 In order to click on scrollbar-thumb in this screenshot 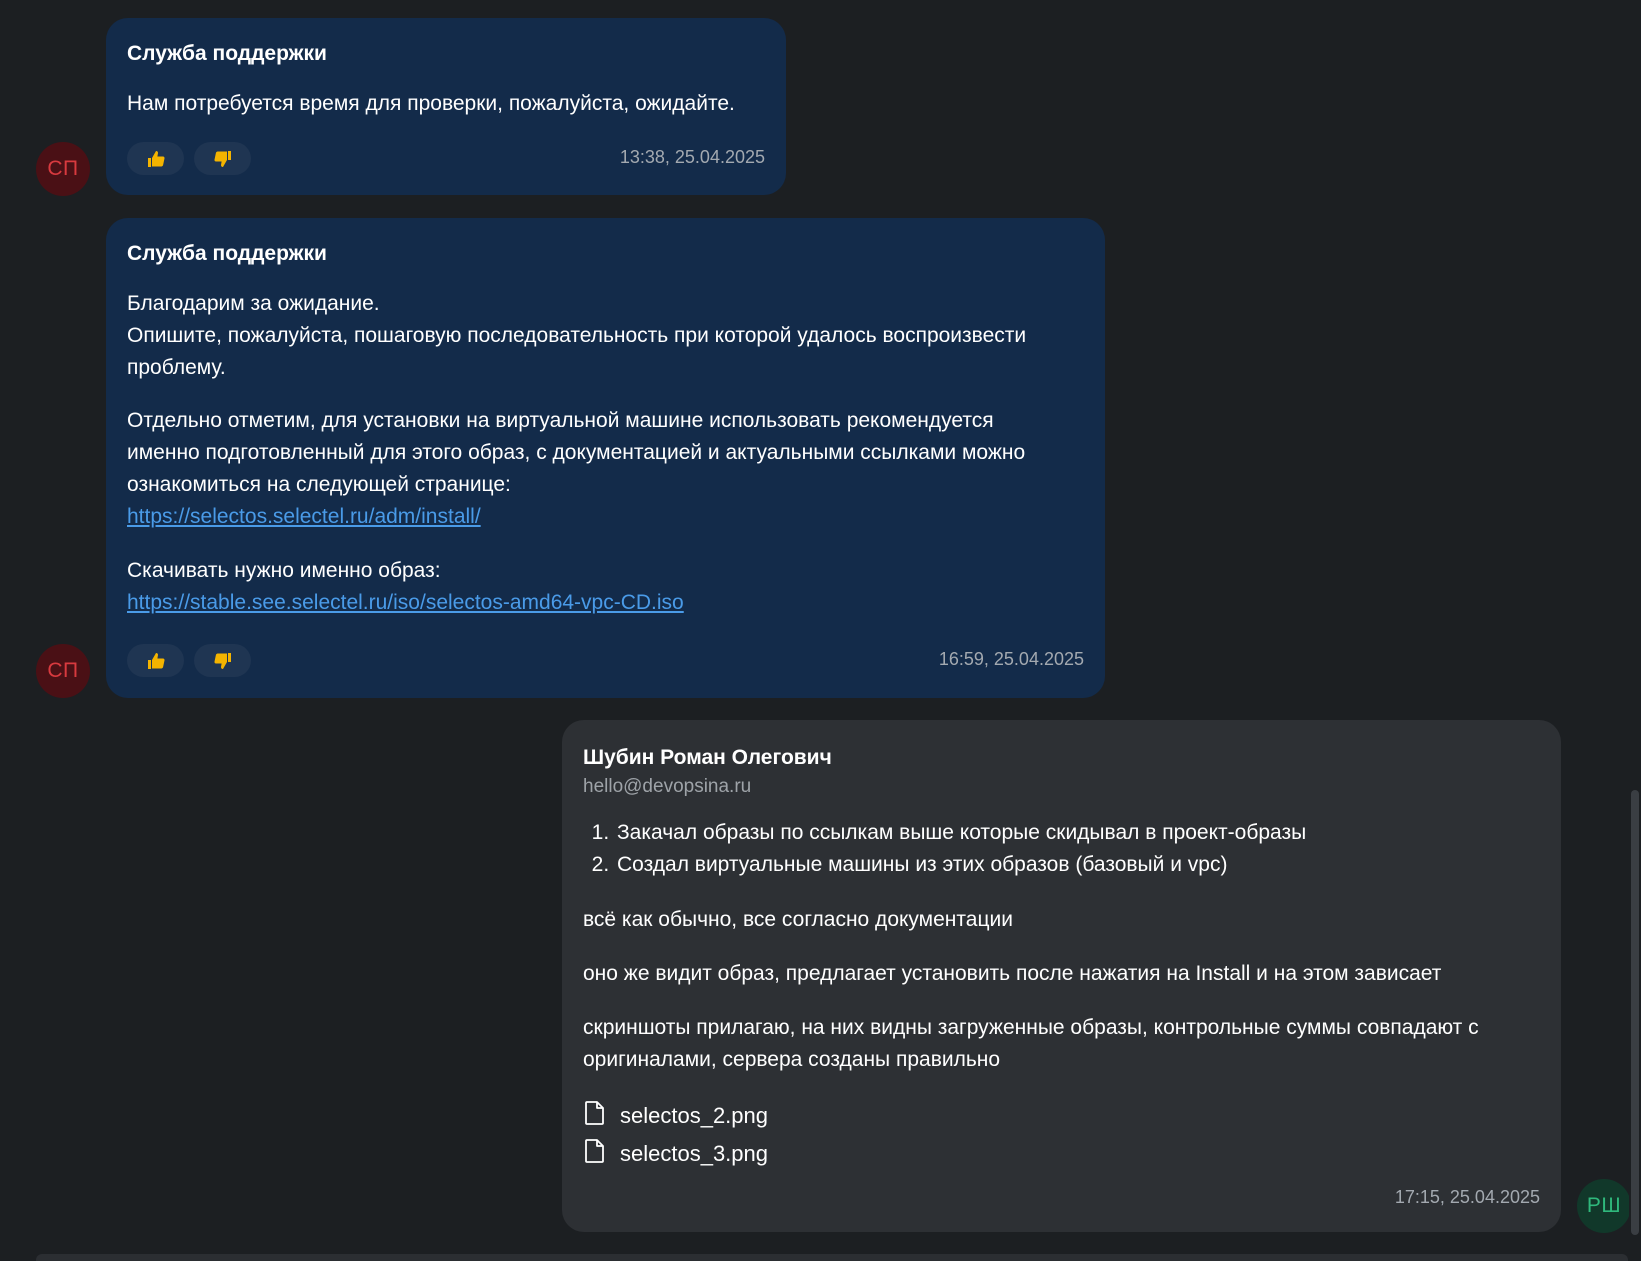, I will do `click(1635, 1012)`.